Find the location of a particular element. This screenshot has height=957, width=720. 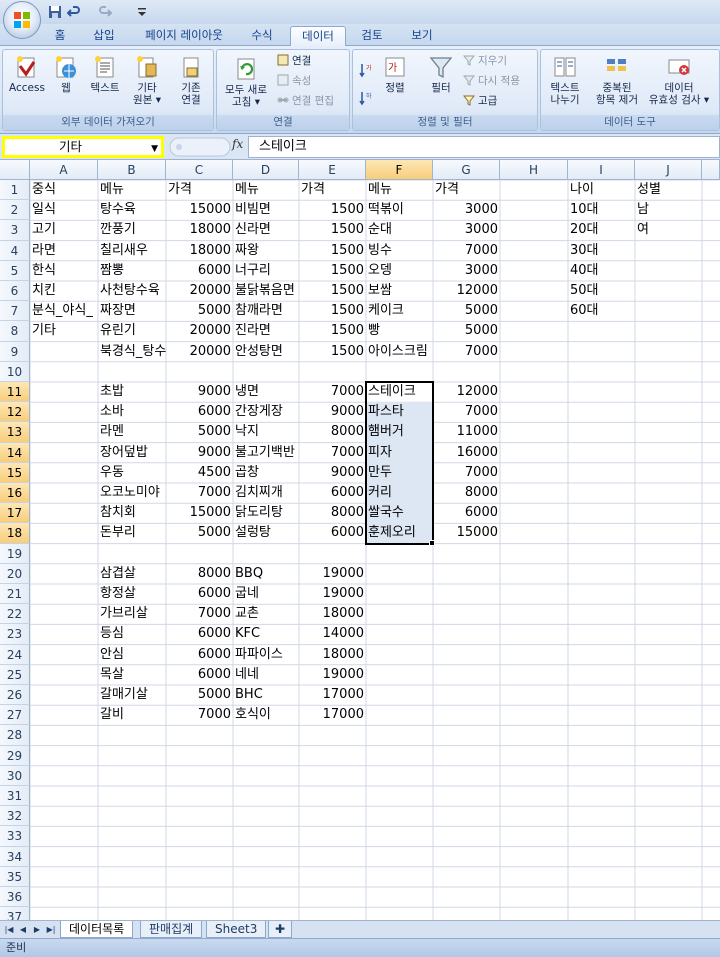

cell-e17: 8000 is located at coordinates (332, 513).